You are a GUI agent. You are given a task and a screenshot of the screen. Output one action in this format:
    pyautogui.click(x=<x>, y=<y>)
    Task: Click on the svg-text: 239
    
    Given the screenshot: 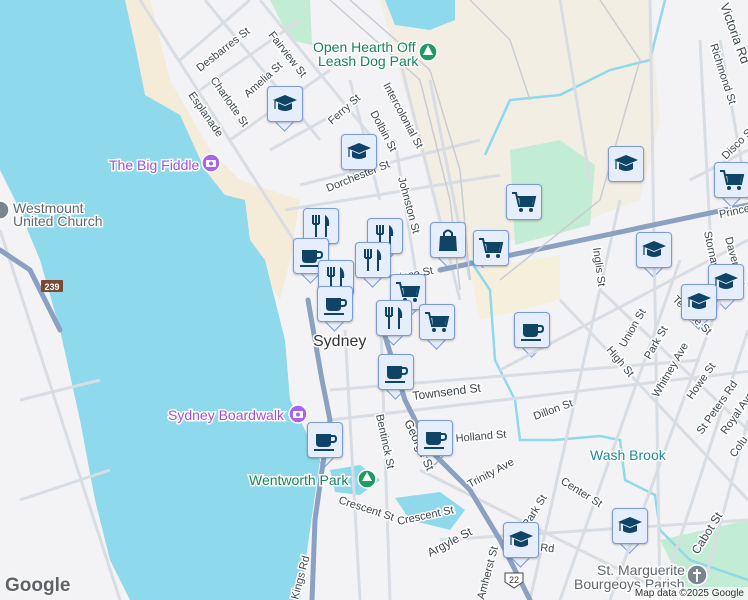 What is the action you would take?
    pyautogui.click(x=51, y=287)
    